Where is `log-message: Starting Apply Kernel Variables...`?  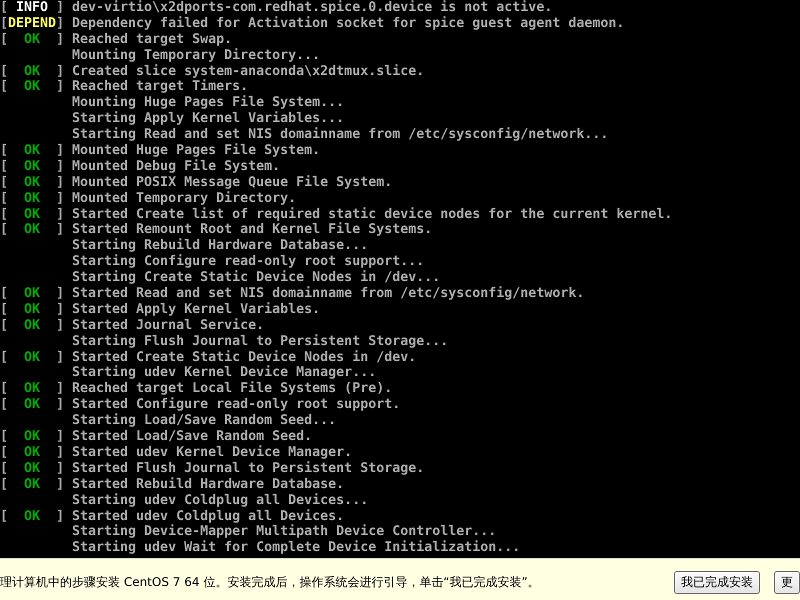 log-message: Starting Apply Kernel Variables... is located at coordinates (208, 119).